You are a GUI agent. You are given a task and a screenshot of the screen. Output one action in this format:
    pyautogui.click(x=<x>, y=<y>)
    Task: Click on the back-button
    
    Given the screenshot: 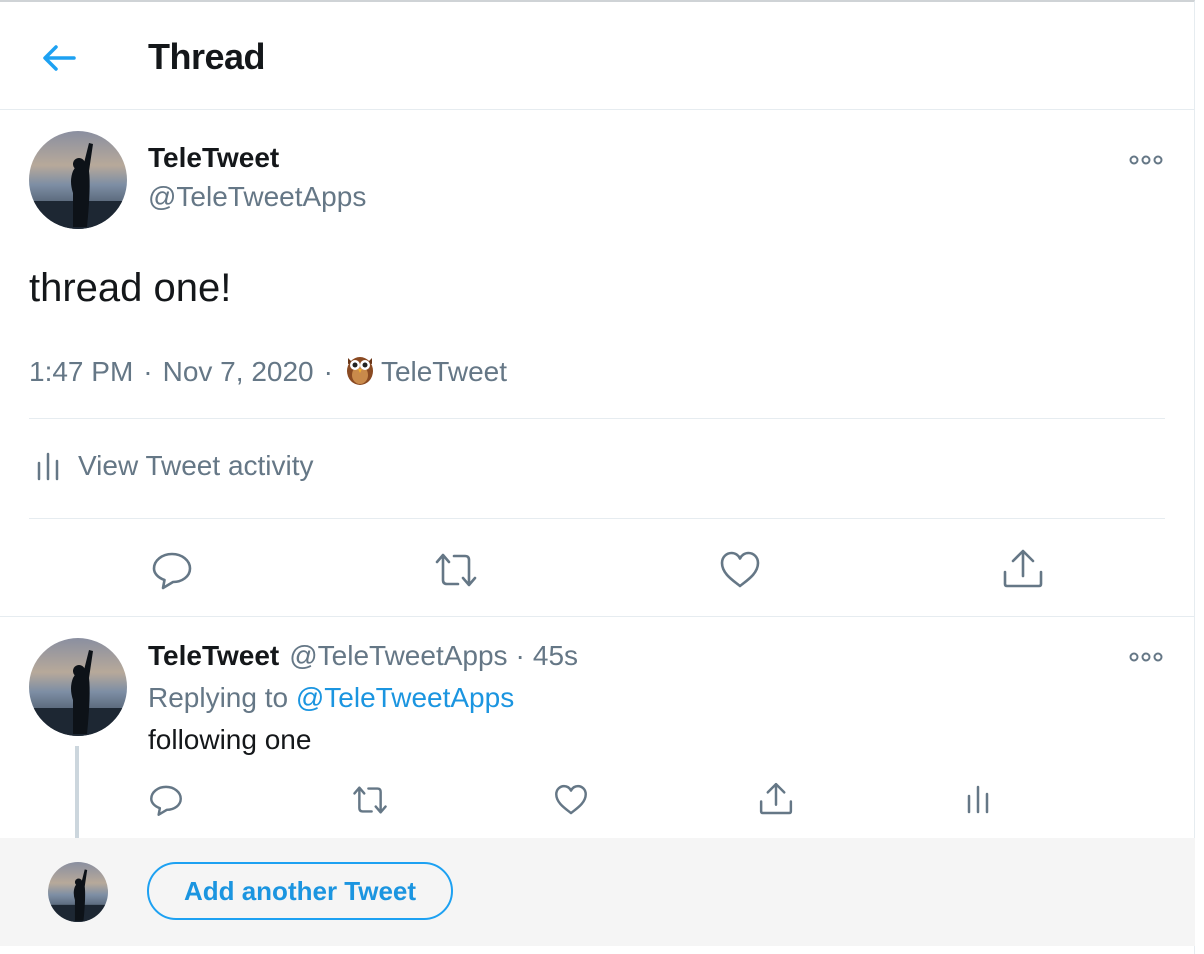 What is the action you would take?
    pyautogui.click(x=60, y=58)
    